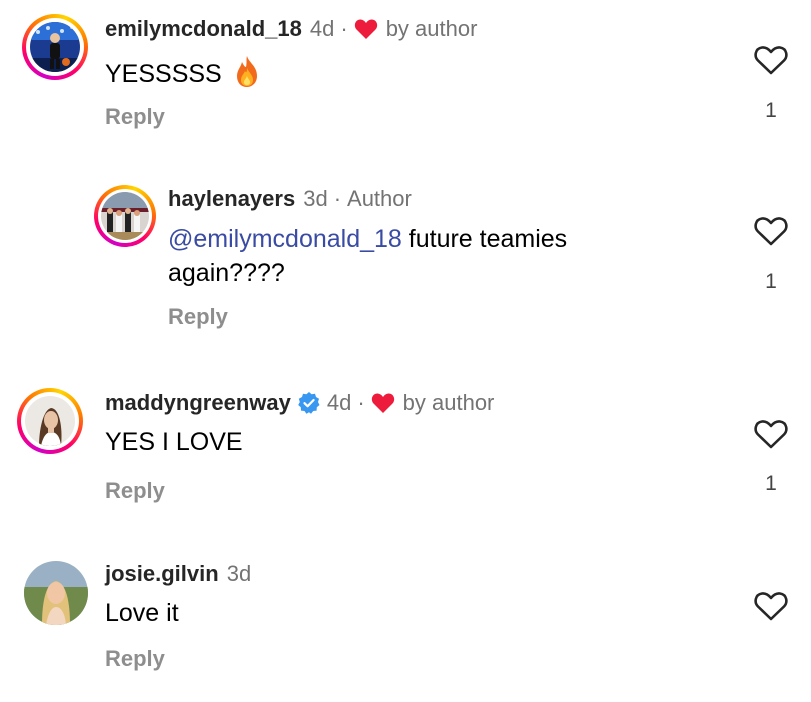 The width and height of the screenshot is (811, 702). Describe the element at coordinates (142, 613) in the screenshot. I see `comment-text: Love it` at that location.